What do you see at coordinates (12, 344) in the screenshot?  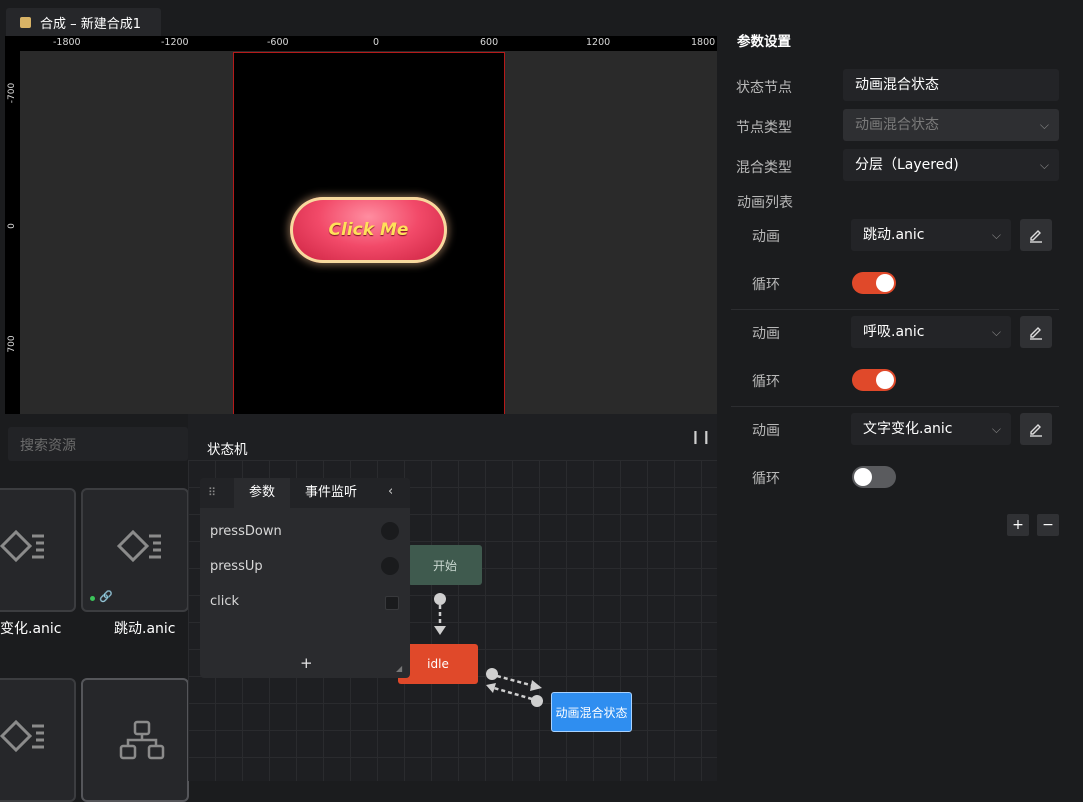 I see `ruler-label: 700` at bounding box center [12, 344].